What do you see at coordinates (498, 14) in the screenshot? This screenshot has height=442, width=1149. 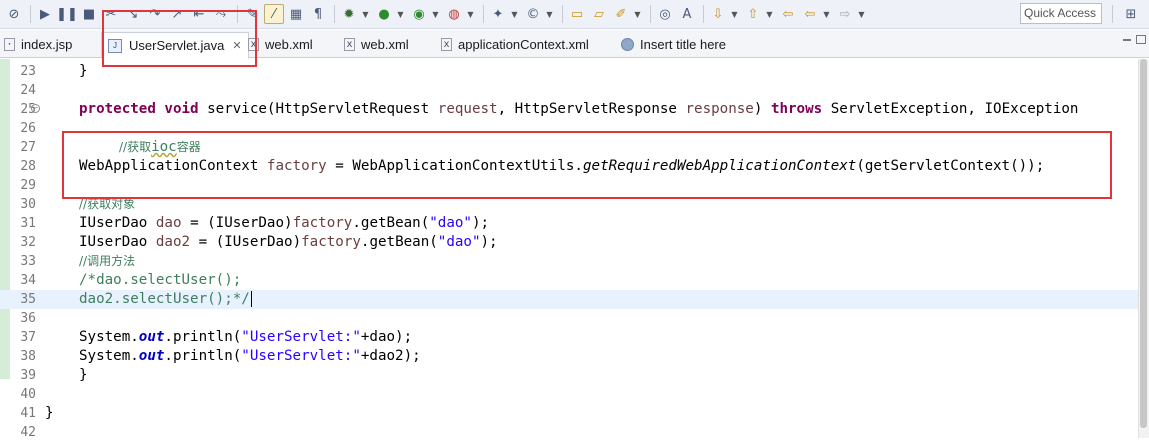 I see `new-wizard-icon: ✦` at bounding box center [498, 14].